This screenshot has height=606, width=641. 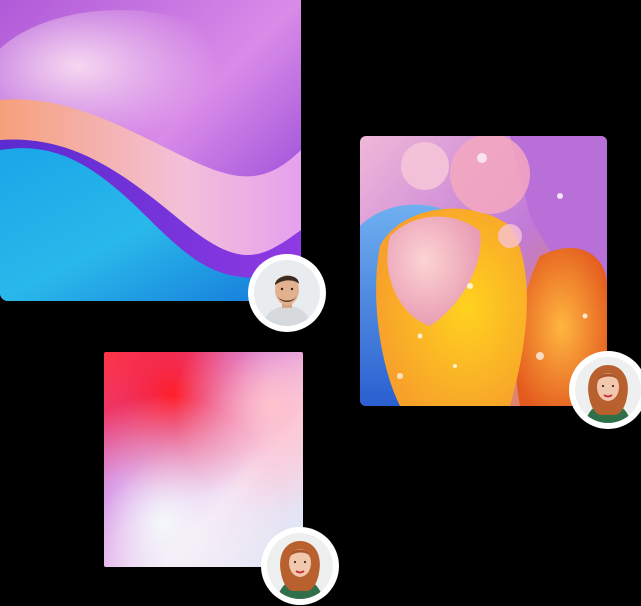 I want to click on man-portrait-icon, so click(x=287, y=293).